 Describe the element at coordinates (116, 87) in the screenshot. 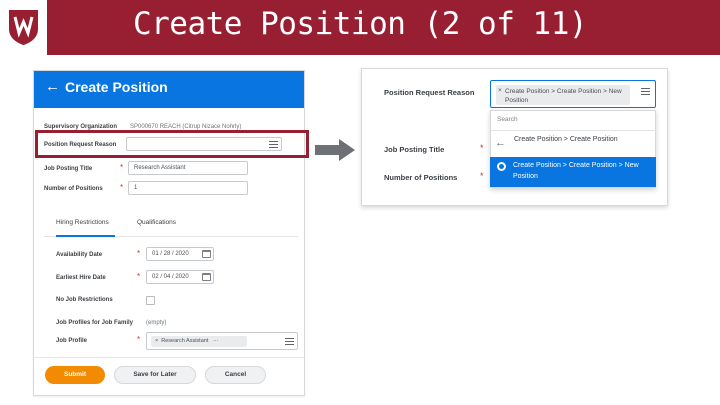

I see `form-title: Create Position` at that location.